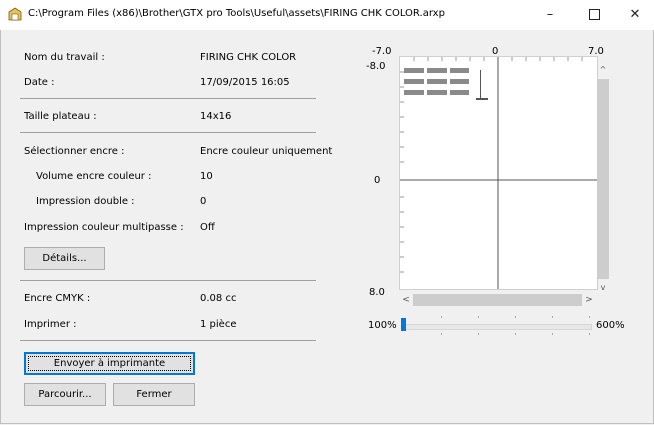  I want to click on cmyk-ink-value: 0.08 cc, so click(218, 298).